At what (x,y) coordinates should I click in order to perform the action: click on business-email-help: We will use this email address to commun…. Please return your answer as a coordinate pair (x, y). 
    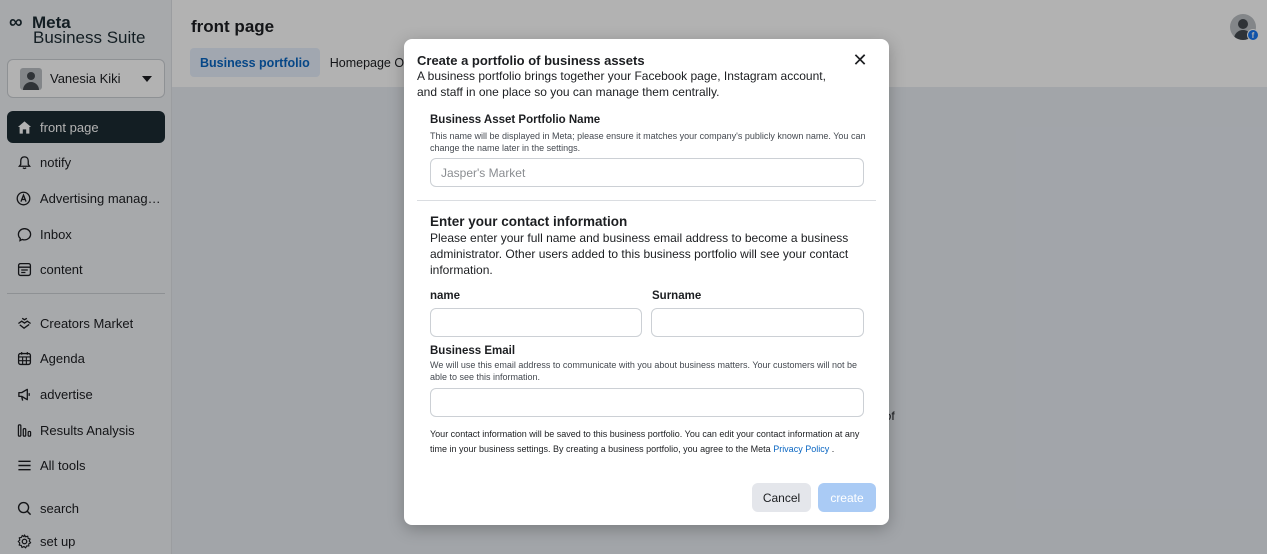
    Looking at the image, I should click on (644, 371).